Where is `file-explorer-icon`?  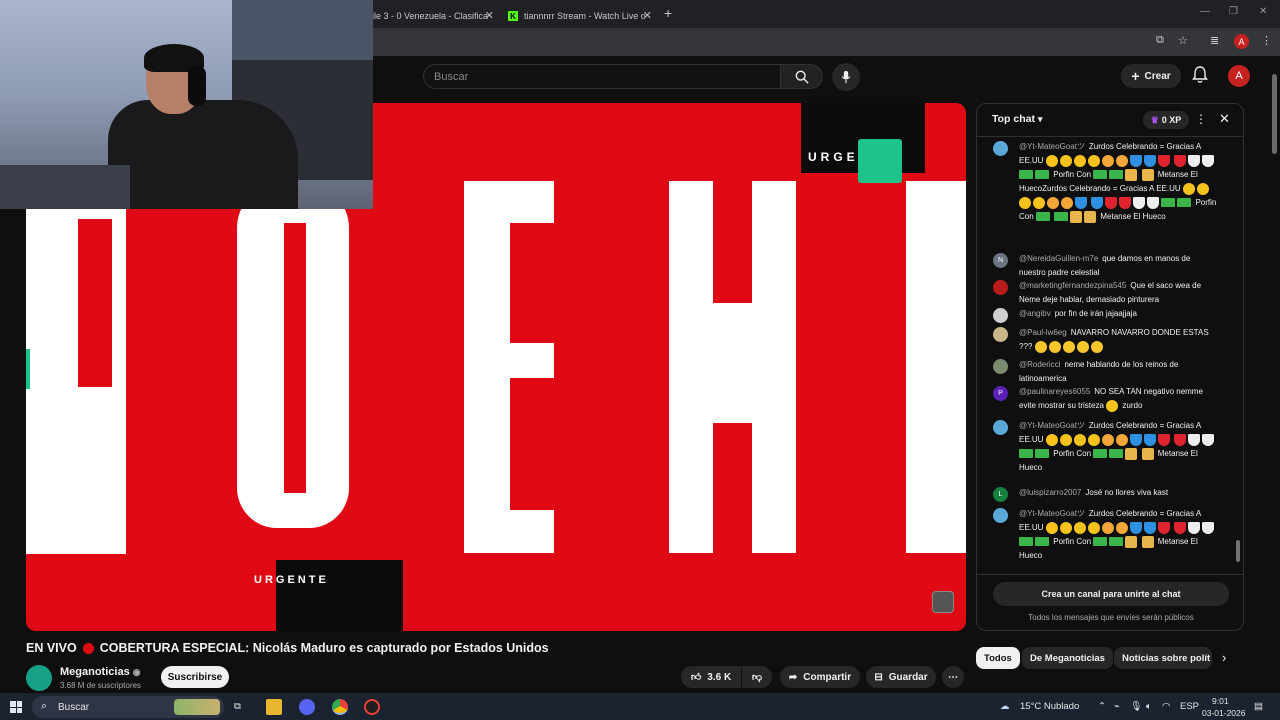 file-explorer-icon is located at coordinates (274, 707).